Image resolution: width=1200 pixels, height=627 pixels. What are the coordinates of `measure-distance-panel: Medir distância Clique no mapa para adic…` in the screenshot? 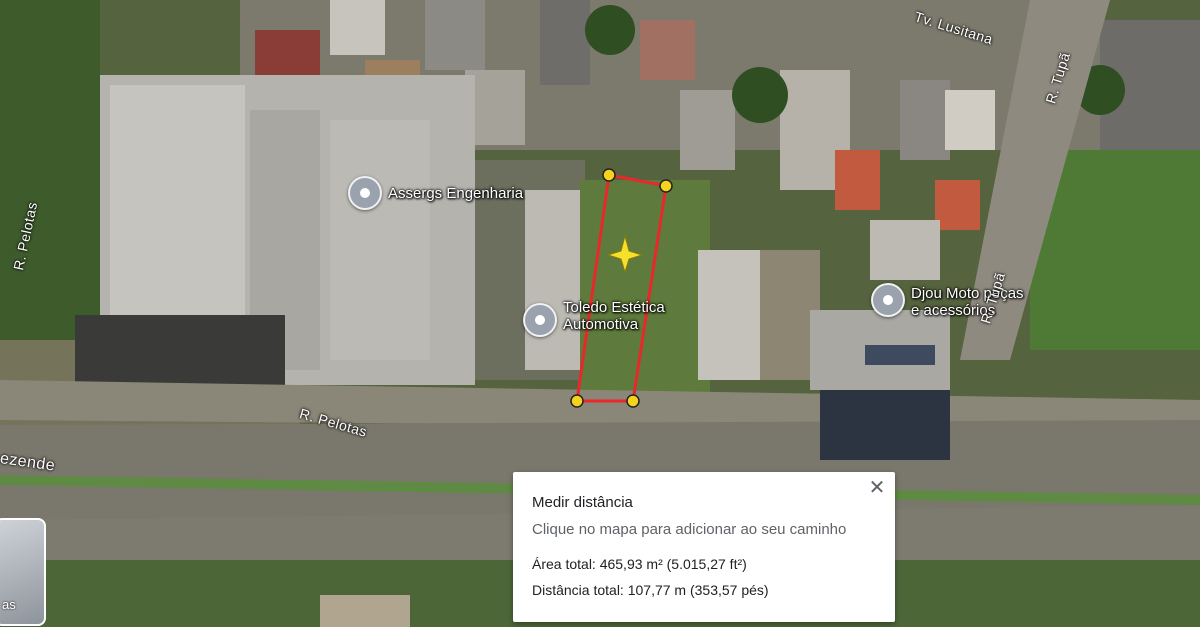 It's located at (704, 547).